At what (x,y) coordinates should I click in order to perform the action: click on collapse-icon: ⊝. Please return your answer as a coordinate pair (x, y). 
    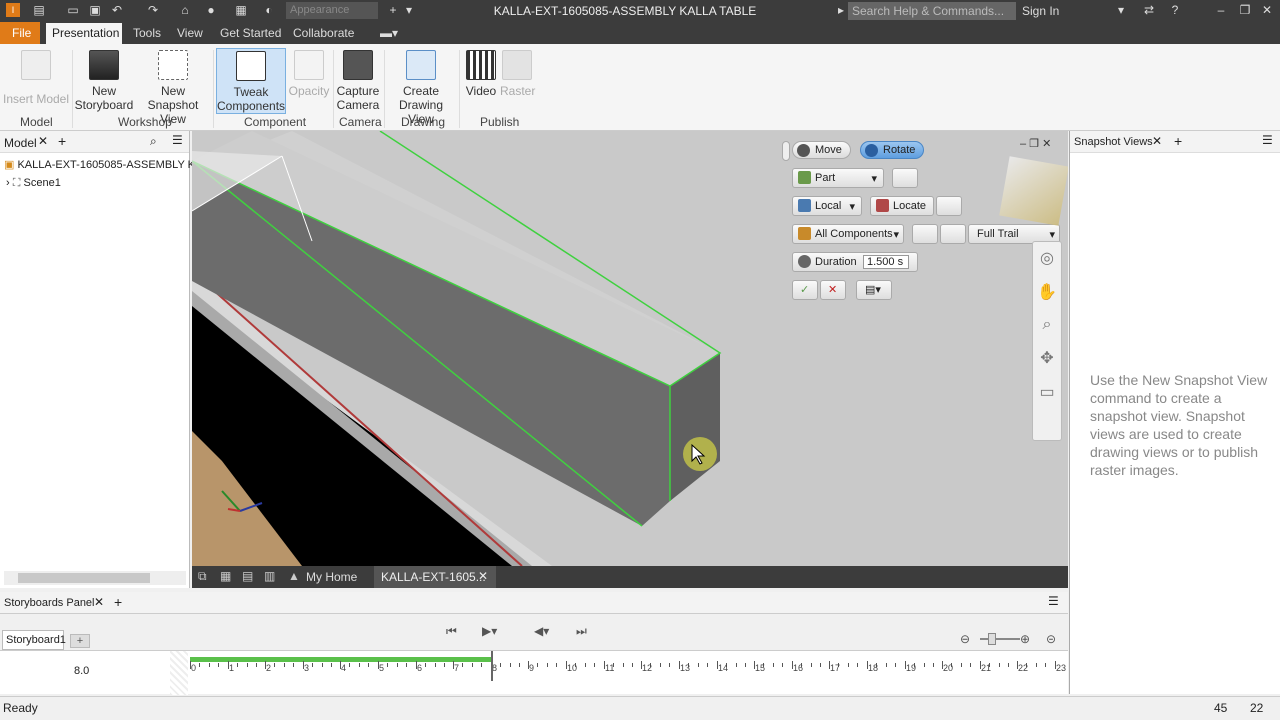
    Looking at the image, I should click on (1051, 639).